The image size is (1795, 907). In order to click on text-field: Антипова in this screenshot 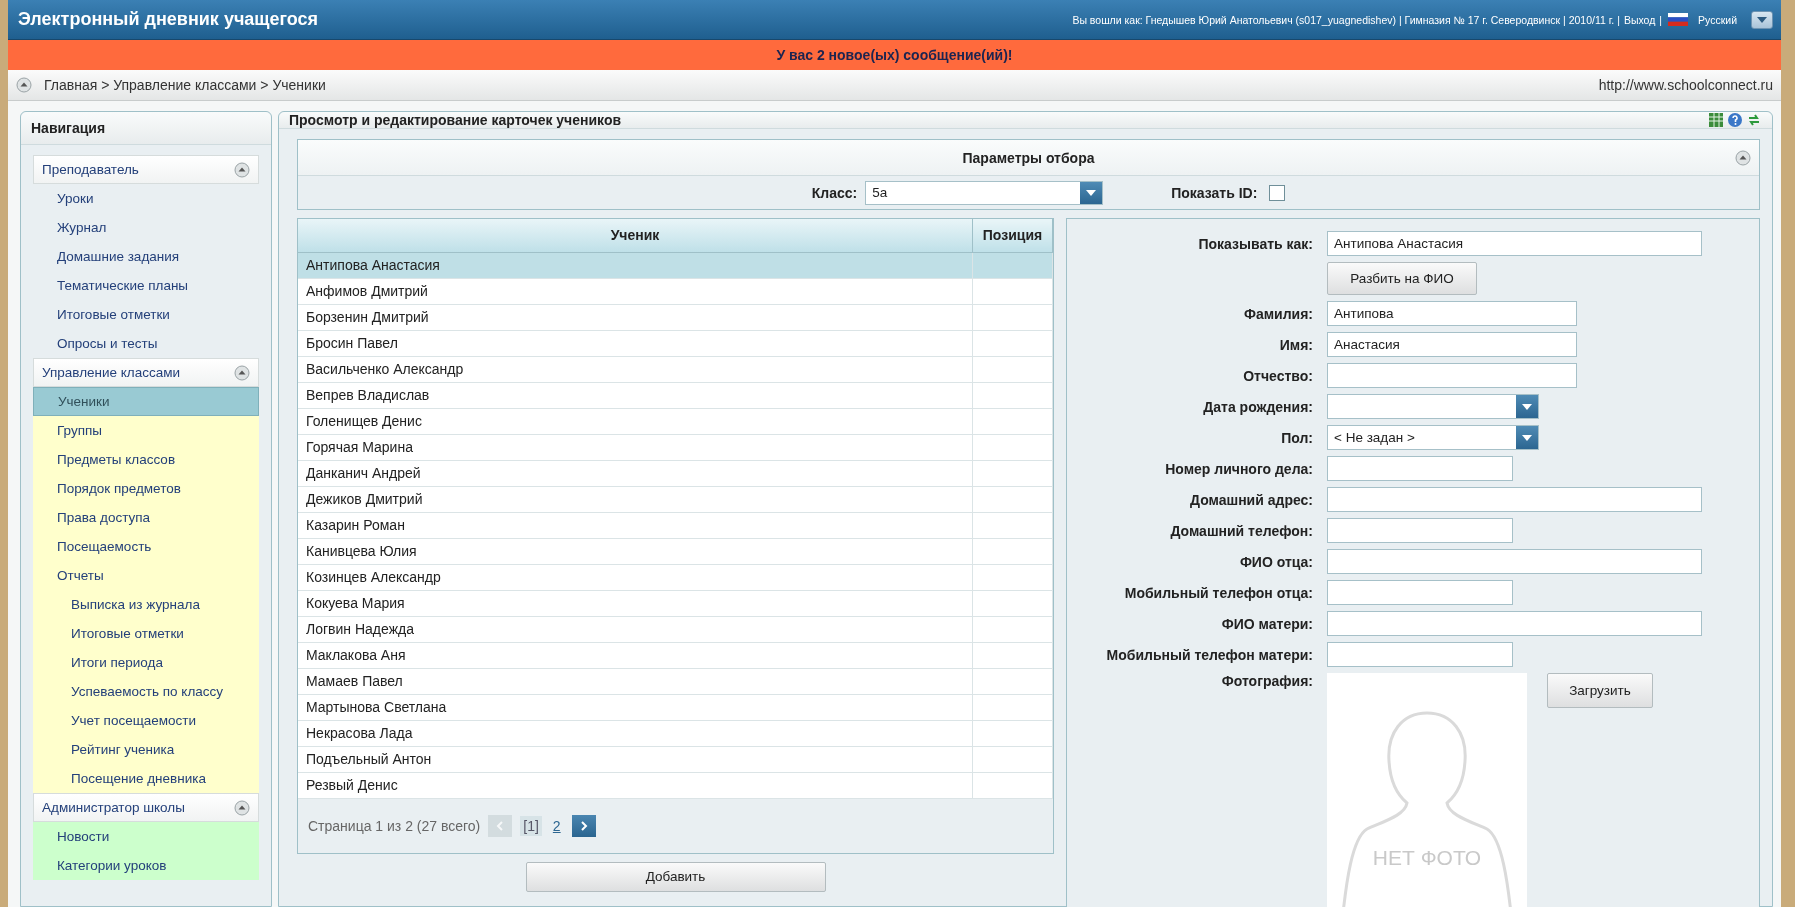, I will do `click(1452, 313)`.